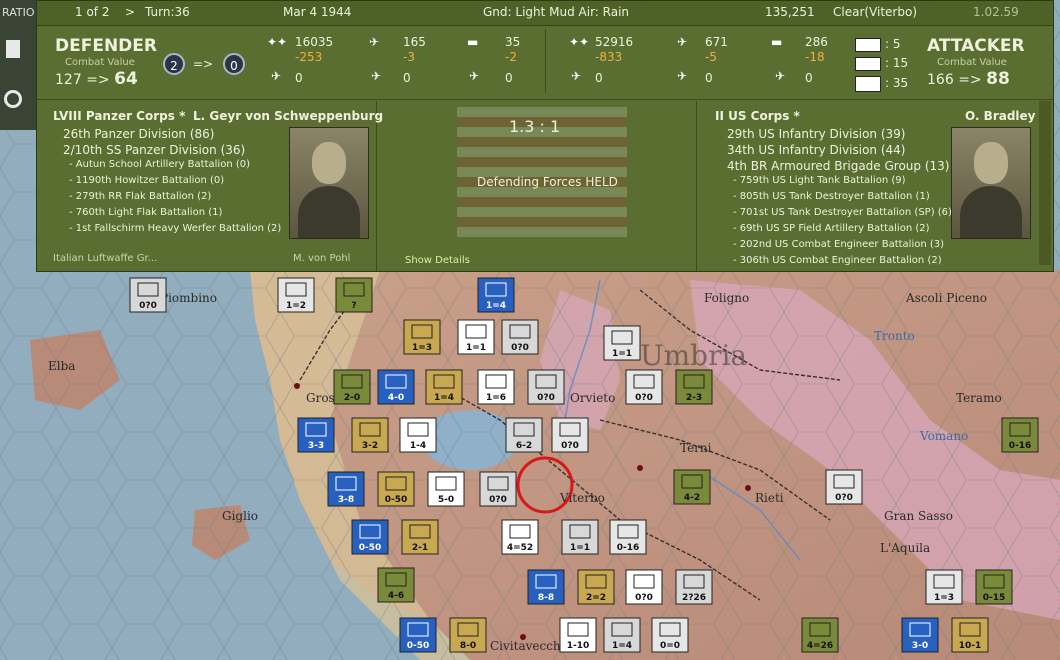  Describe the element at coordinates (496, 387) in the screenshot. I see `unit-counter: 1=6` at that location.